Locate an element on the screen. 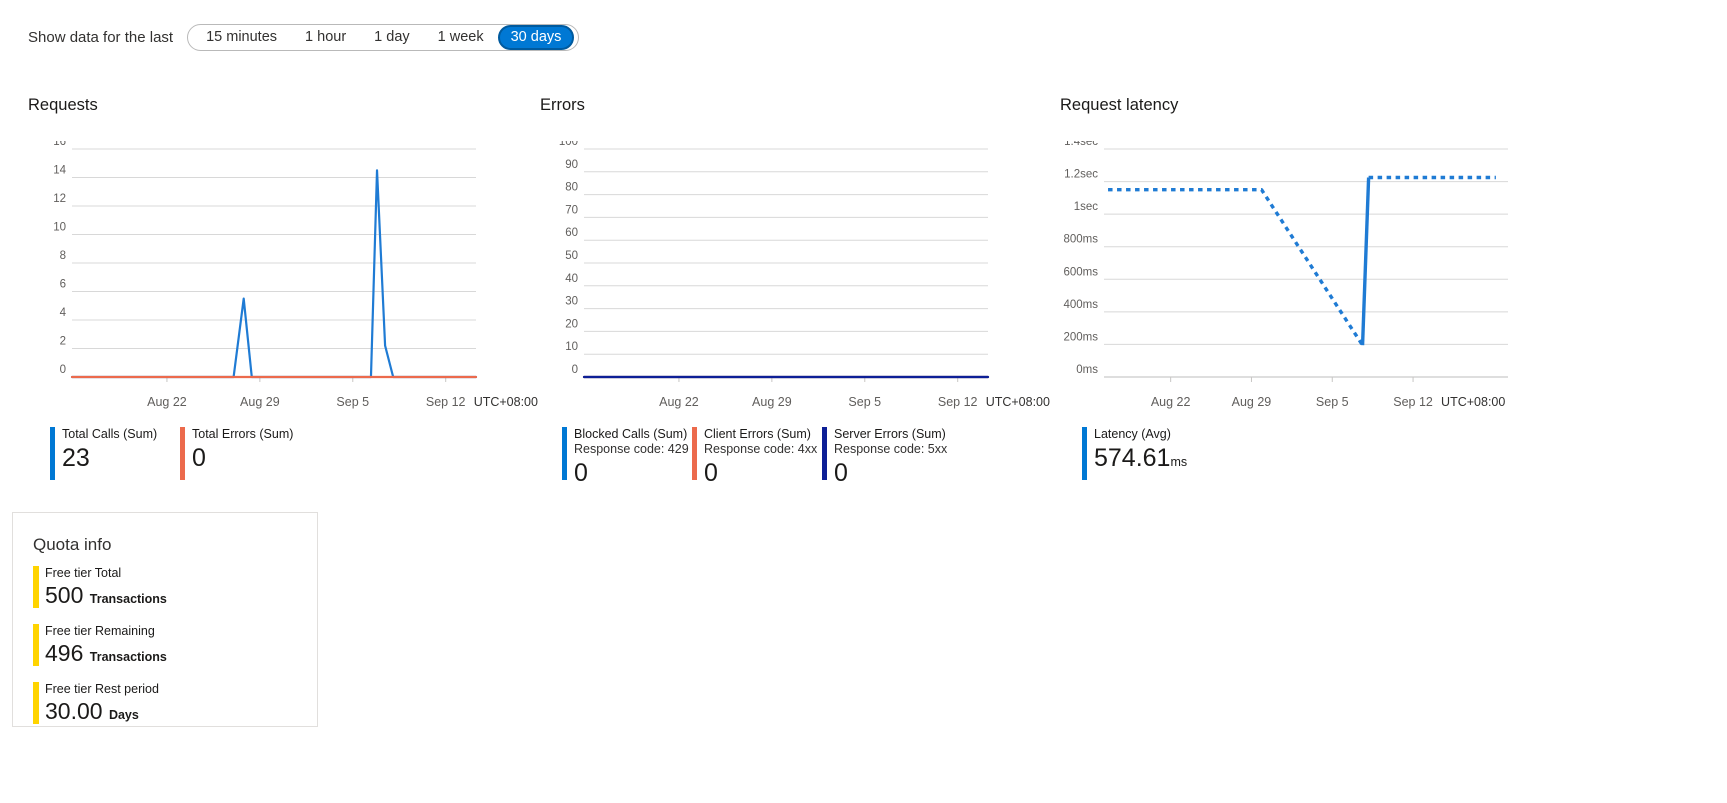  legend-metric-block: Blocked Calls (Sum) Response code: 429 0 is located at coordinates (625, 458).